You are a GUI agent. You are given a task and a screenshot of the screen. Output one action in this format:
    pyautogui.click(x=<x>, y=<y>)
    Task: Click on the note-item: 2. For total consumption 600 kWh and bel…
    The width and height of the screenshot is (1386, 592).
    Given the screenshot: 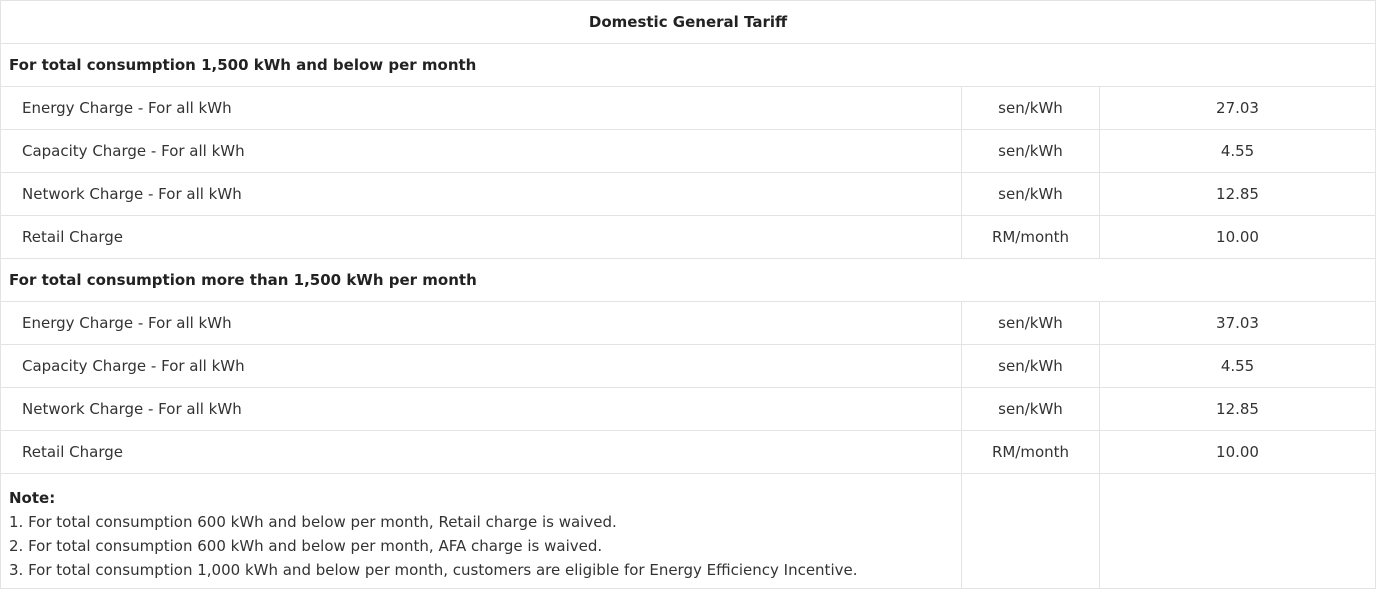 What is the action you would take?
    pyautogui.click(x=306, y=546)
    